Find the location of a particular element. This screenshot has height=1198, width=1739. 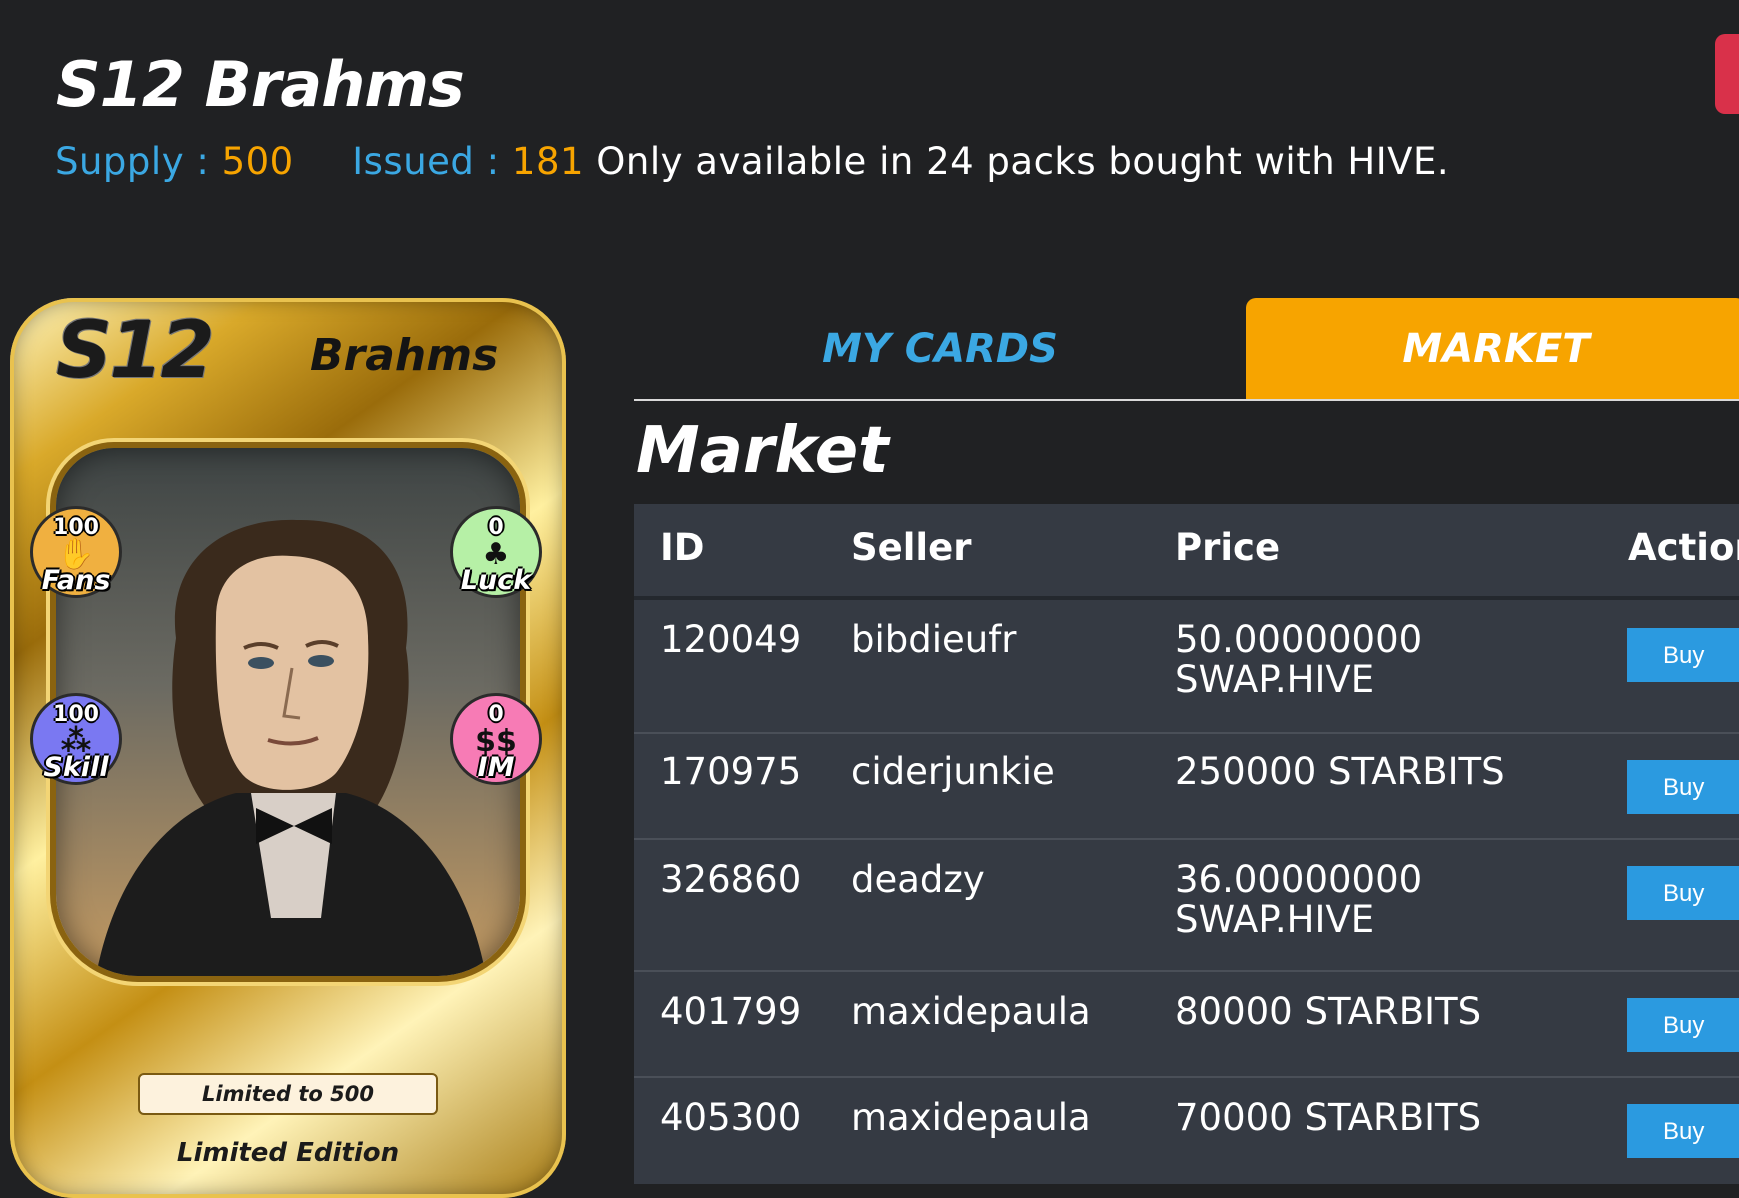

row-price: 80000 STARBITS is located at coordinates (1328, 1011).